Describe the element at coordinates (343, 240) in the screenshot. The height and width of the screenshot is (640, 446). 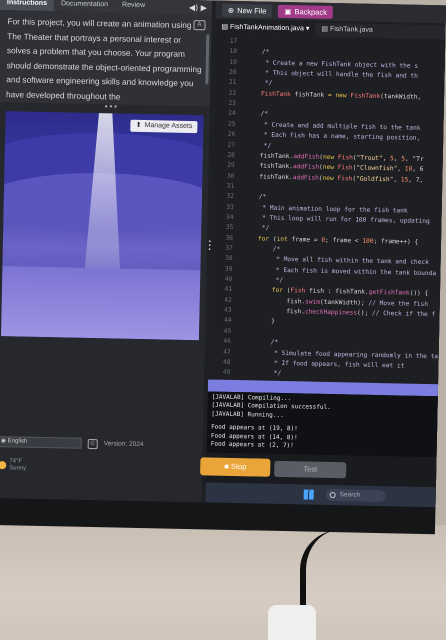
I see `code-token: ; frame <` at that location.